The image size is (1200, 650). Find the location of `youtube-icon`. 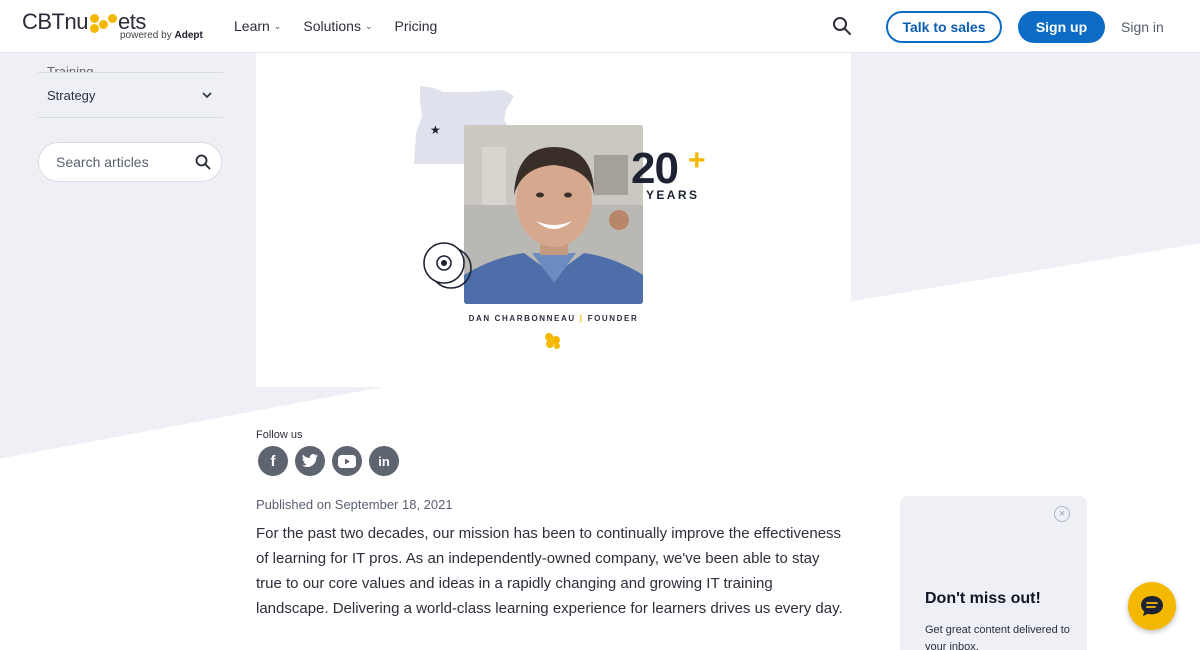

youtube-icon is located at coordinates (347, 461).